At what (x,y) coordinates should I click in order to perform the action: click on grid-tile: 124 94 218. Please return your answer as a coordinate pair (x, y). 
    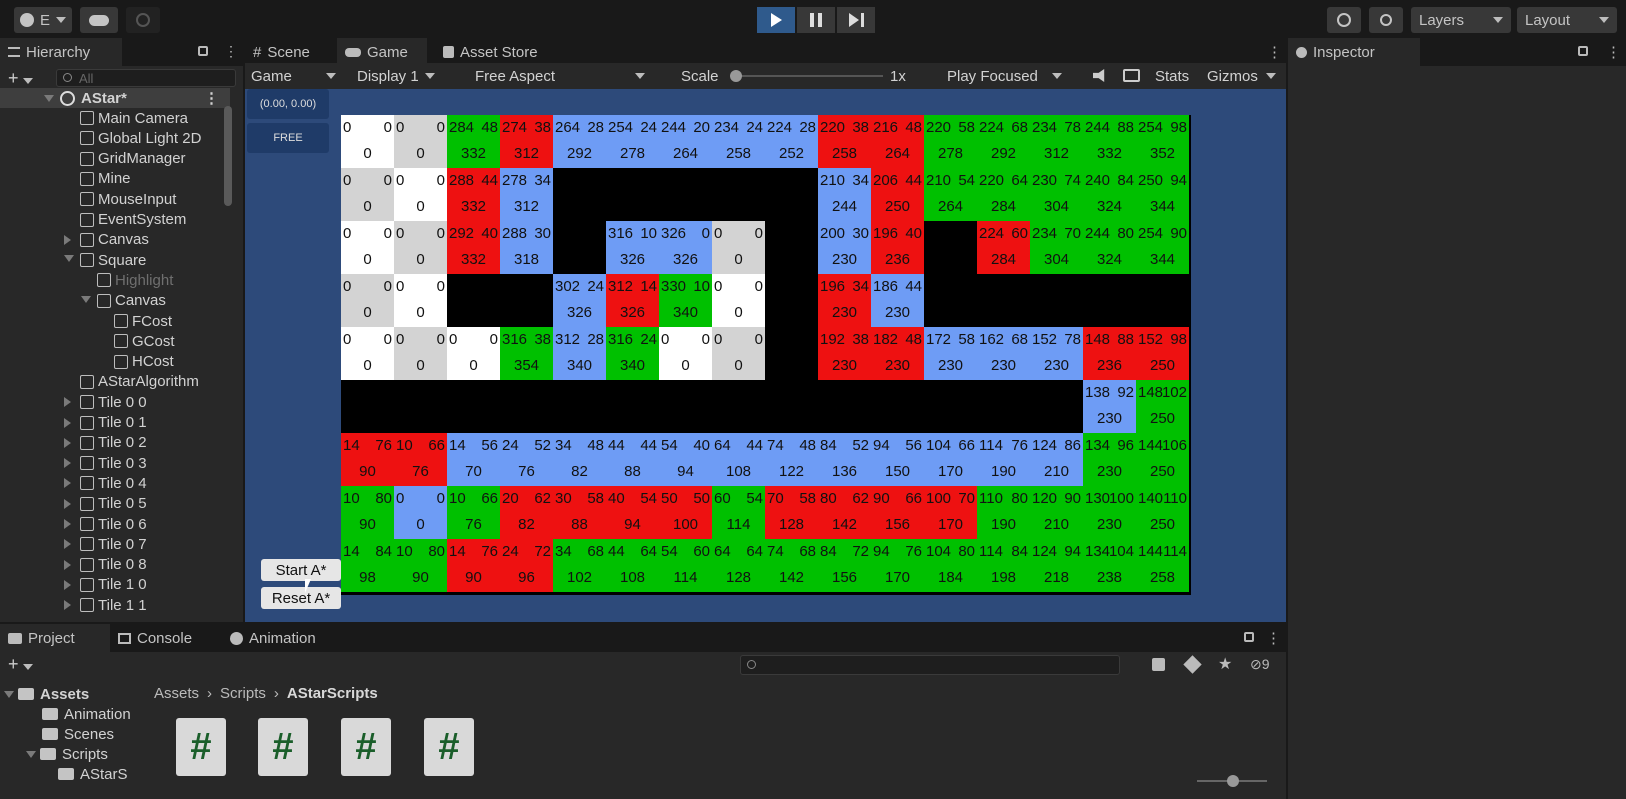
    Looking at the image, I should click on (1056, 565).